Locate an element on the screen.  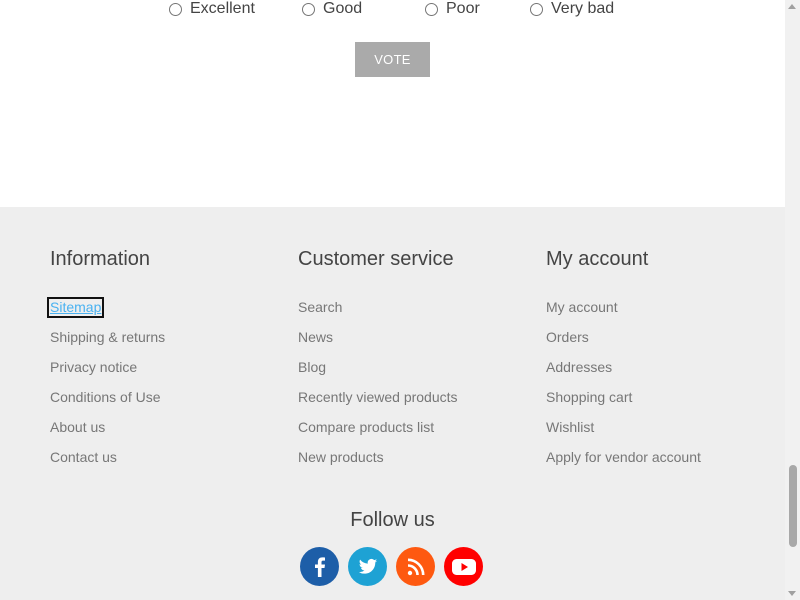
poll-option-label: Very bad is located at coordinates (583, 8).